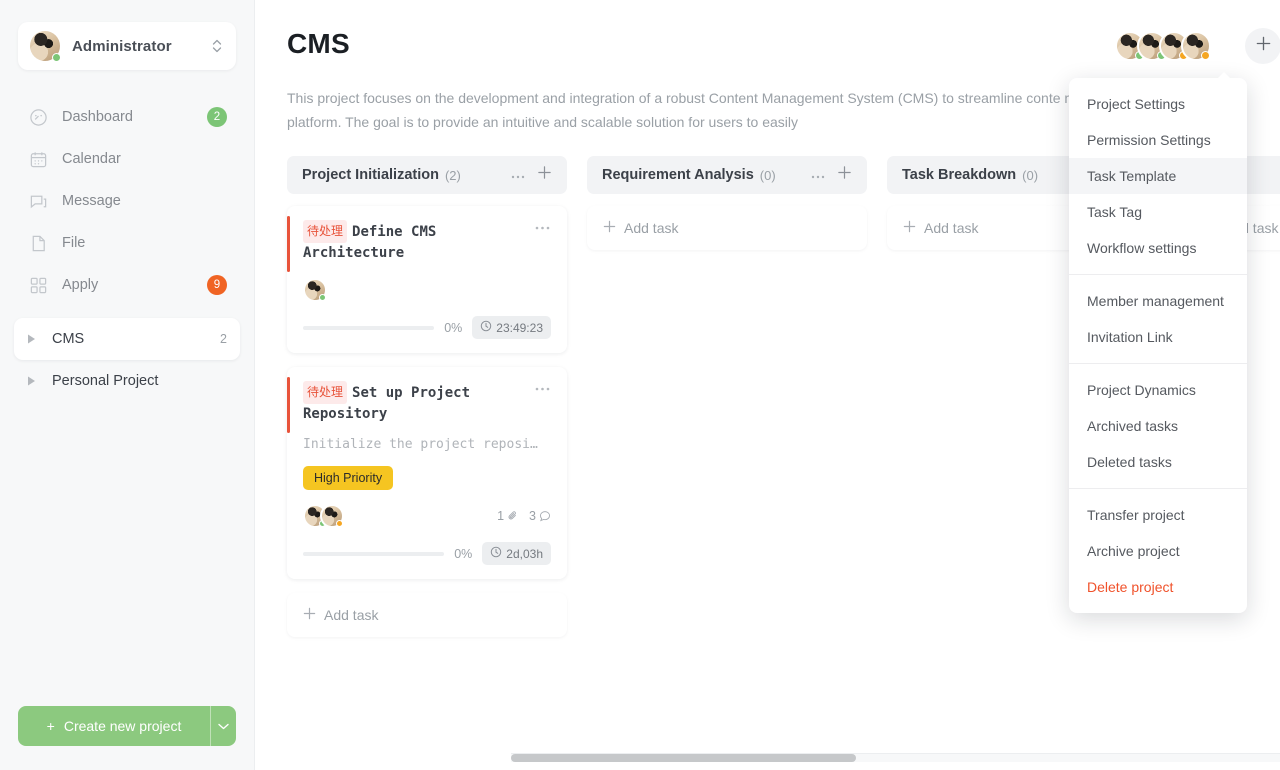 Image resolution: width=1280 pixels, height=770 pixels. Describe the element at coordinates (1158, 140) in the screenshot. I see `menu-item-permission-settings: Permission Settings` at that location.